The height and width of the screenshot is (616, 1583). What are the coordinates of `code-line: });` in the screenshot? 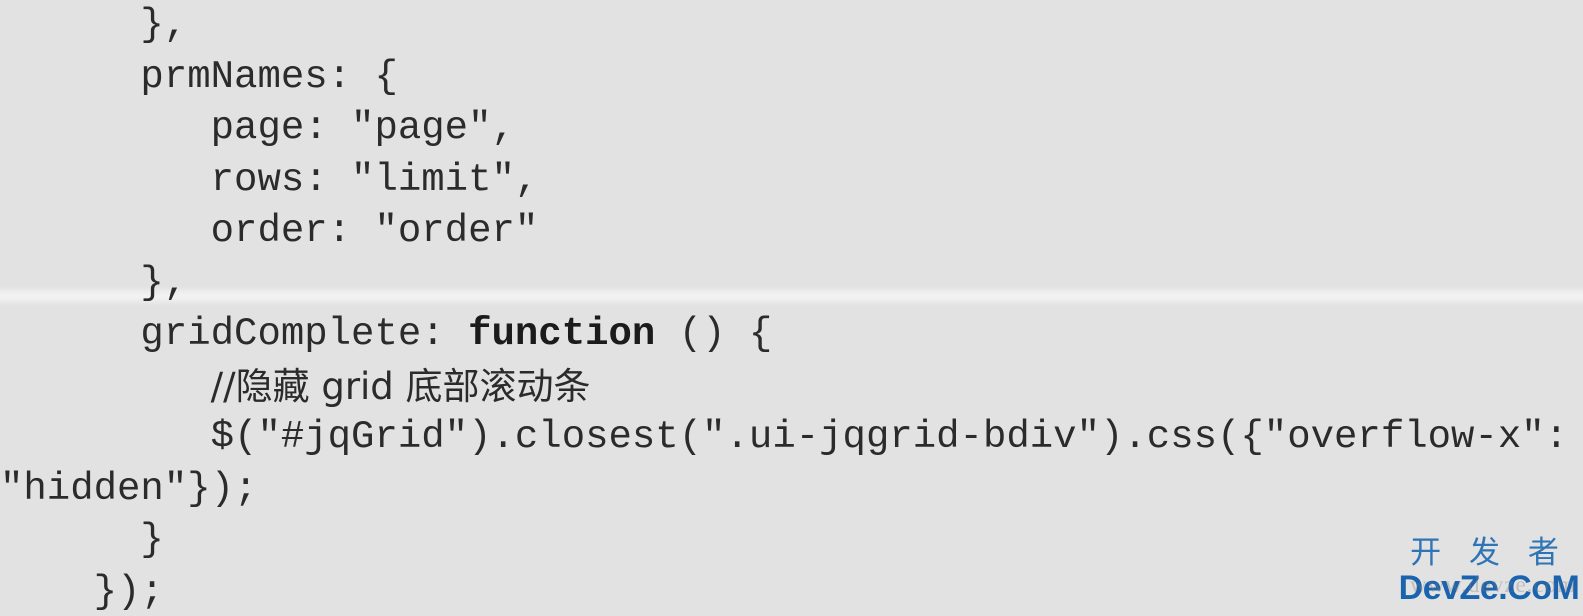 It's located at (82, 591).